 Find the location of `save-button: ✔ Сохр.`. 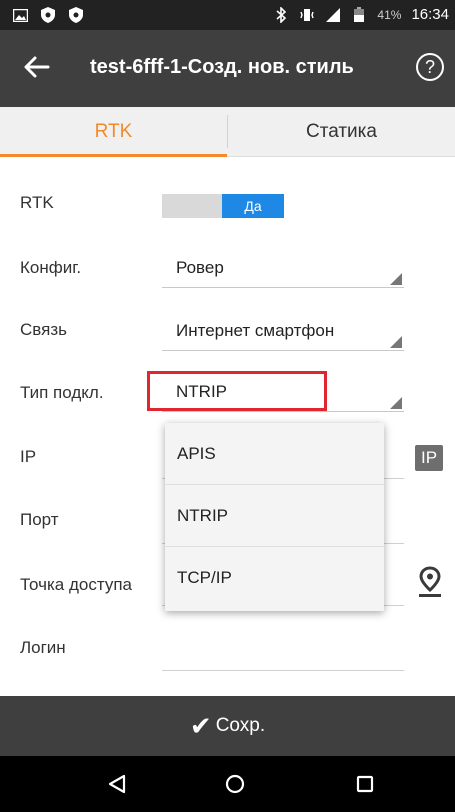

save-button: ✔ Сохр. is located at coordinates (227, 726).